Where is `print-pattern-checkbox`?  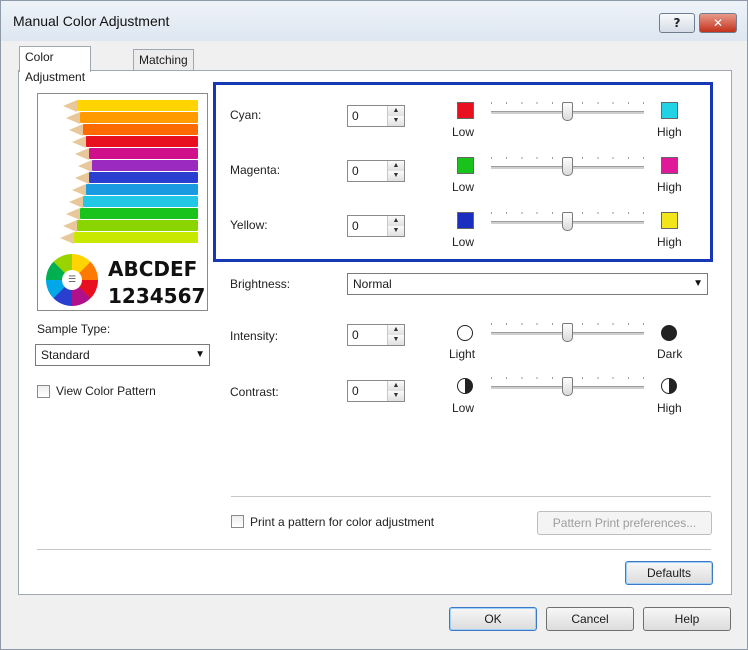 print-pattern-checkbox is located at coordinates (237, 521).